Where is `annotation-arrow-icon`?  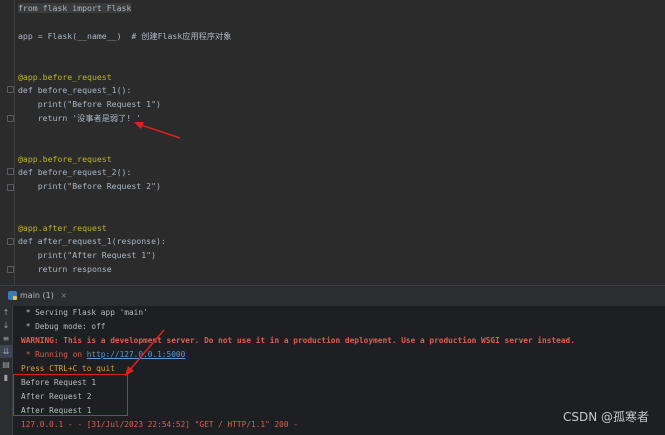
annotation-arrow-icon is located at coordinates (145, 352).